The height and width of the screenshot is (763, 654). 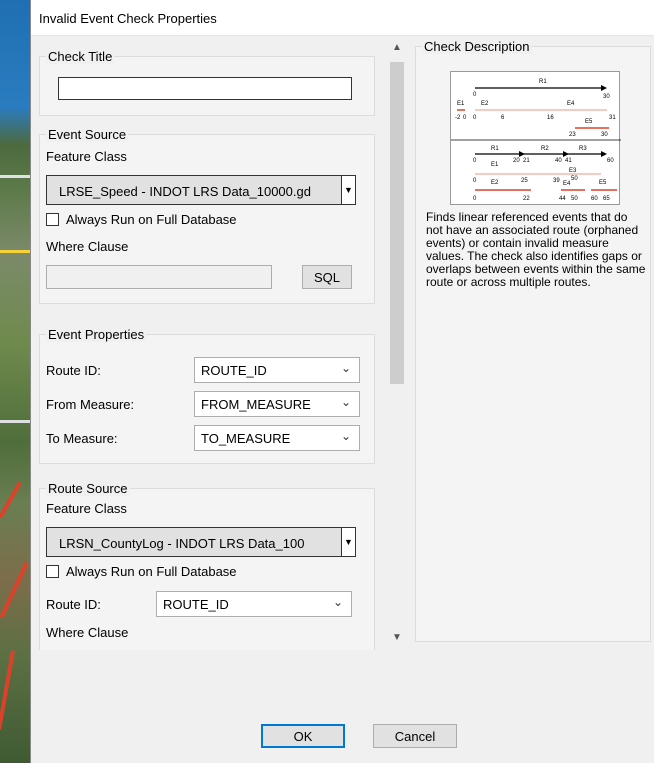 I want to click on scroll-down-icon: ▼, so click(x=397, y=637).